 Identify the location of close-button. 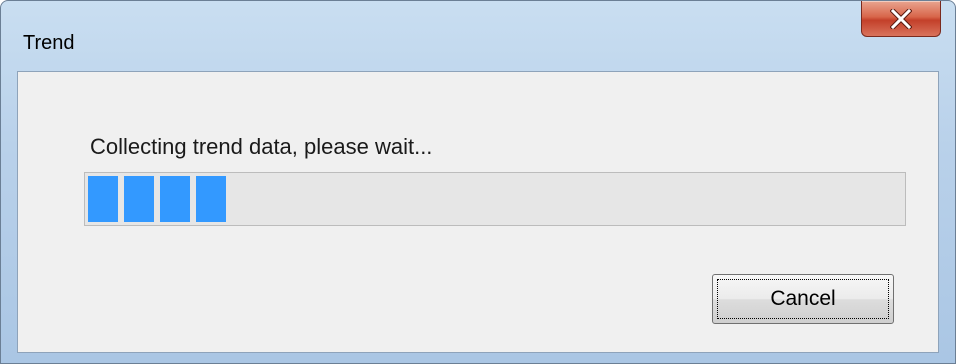
(901, 19).